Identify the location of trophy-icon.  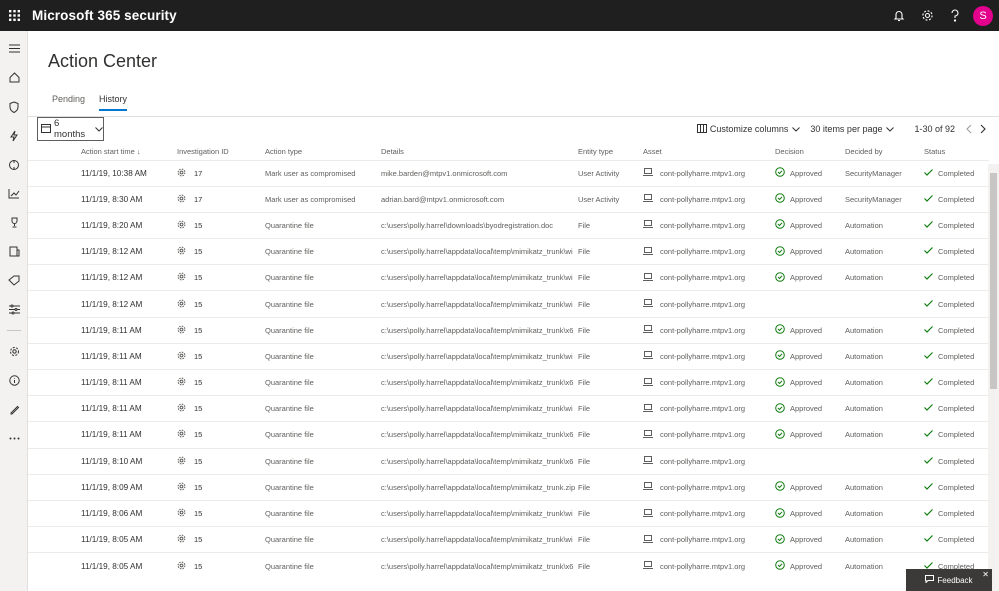
(14, 222).